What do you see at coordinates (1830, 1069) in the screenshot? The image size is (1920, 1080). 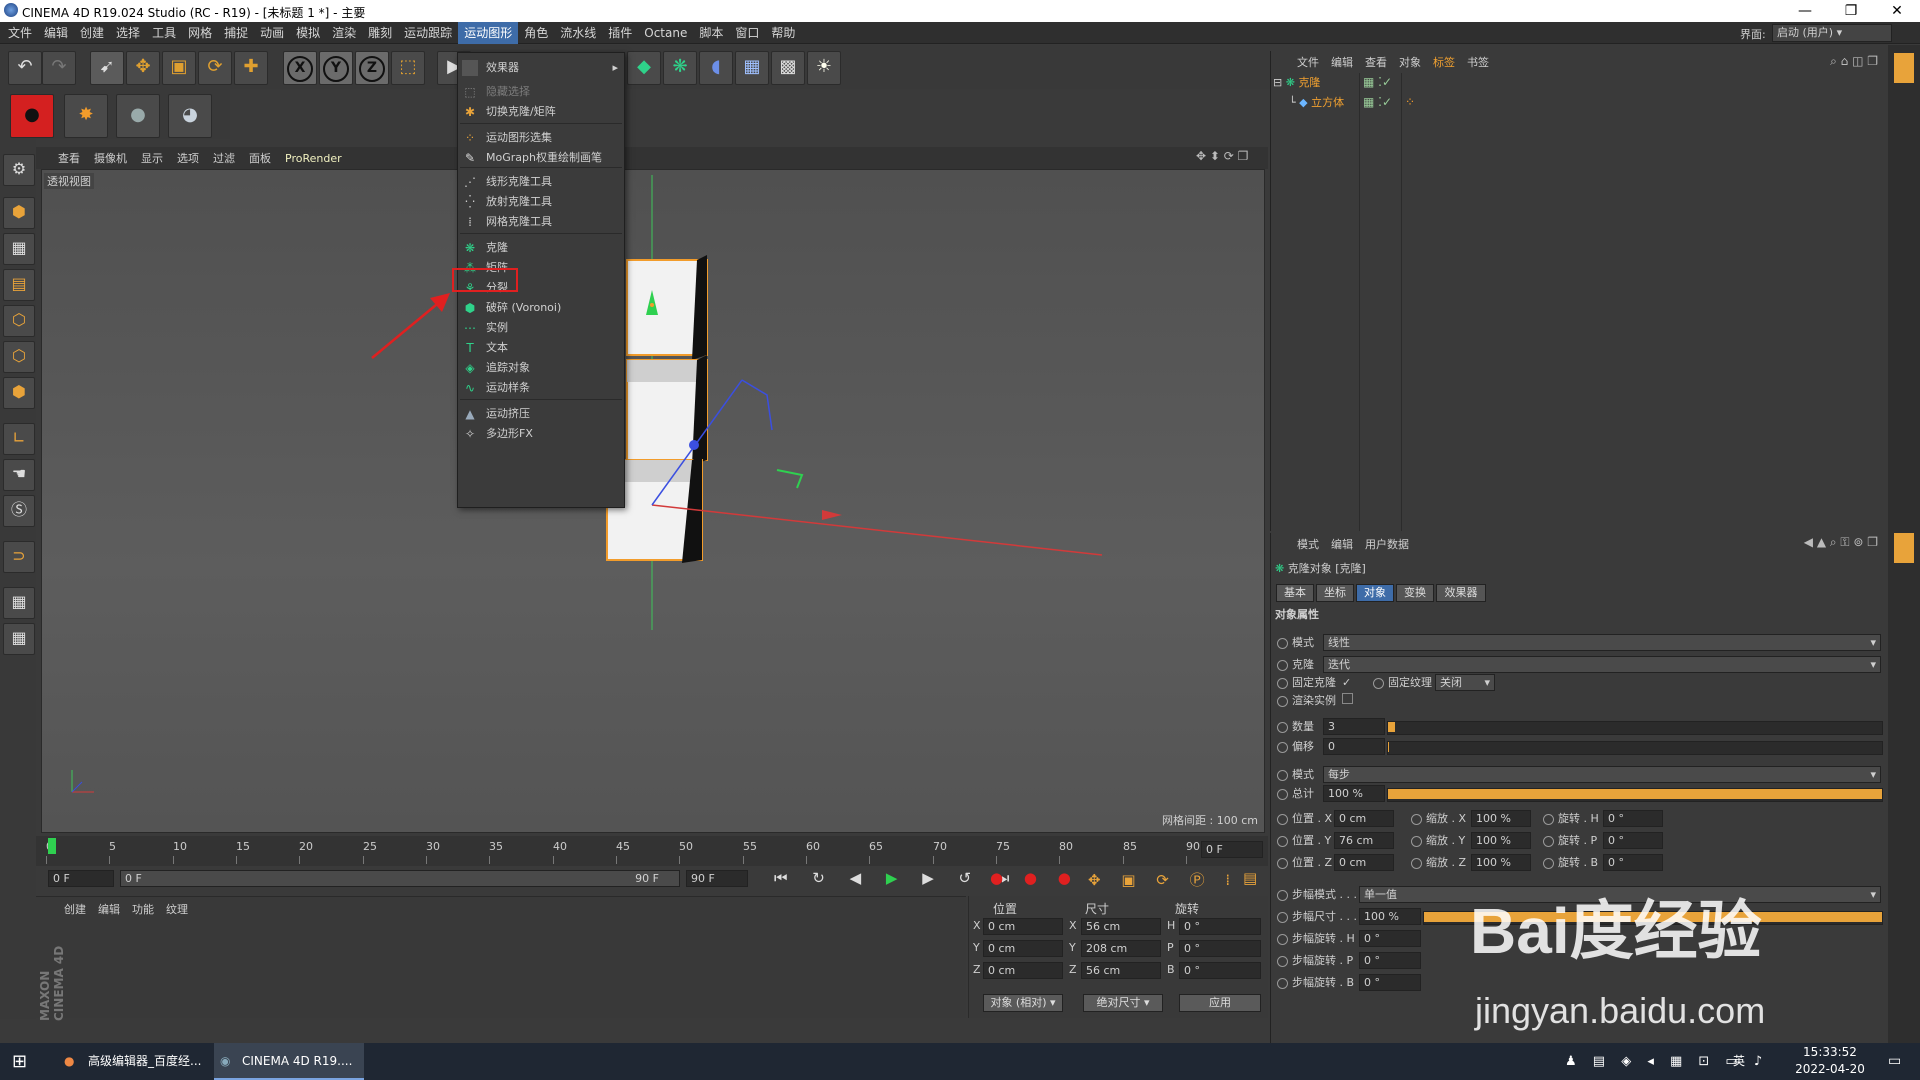 I see `clock-date: 2022-04-20` at bounding box center [1830, 1069].